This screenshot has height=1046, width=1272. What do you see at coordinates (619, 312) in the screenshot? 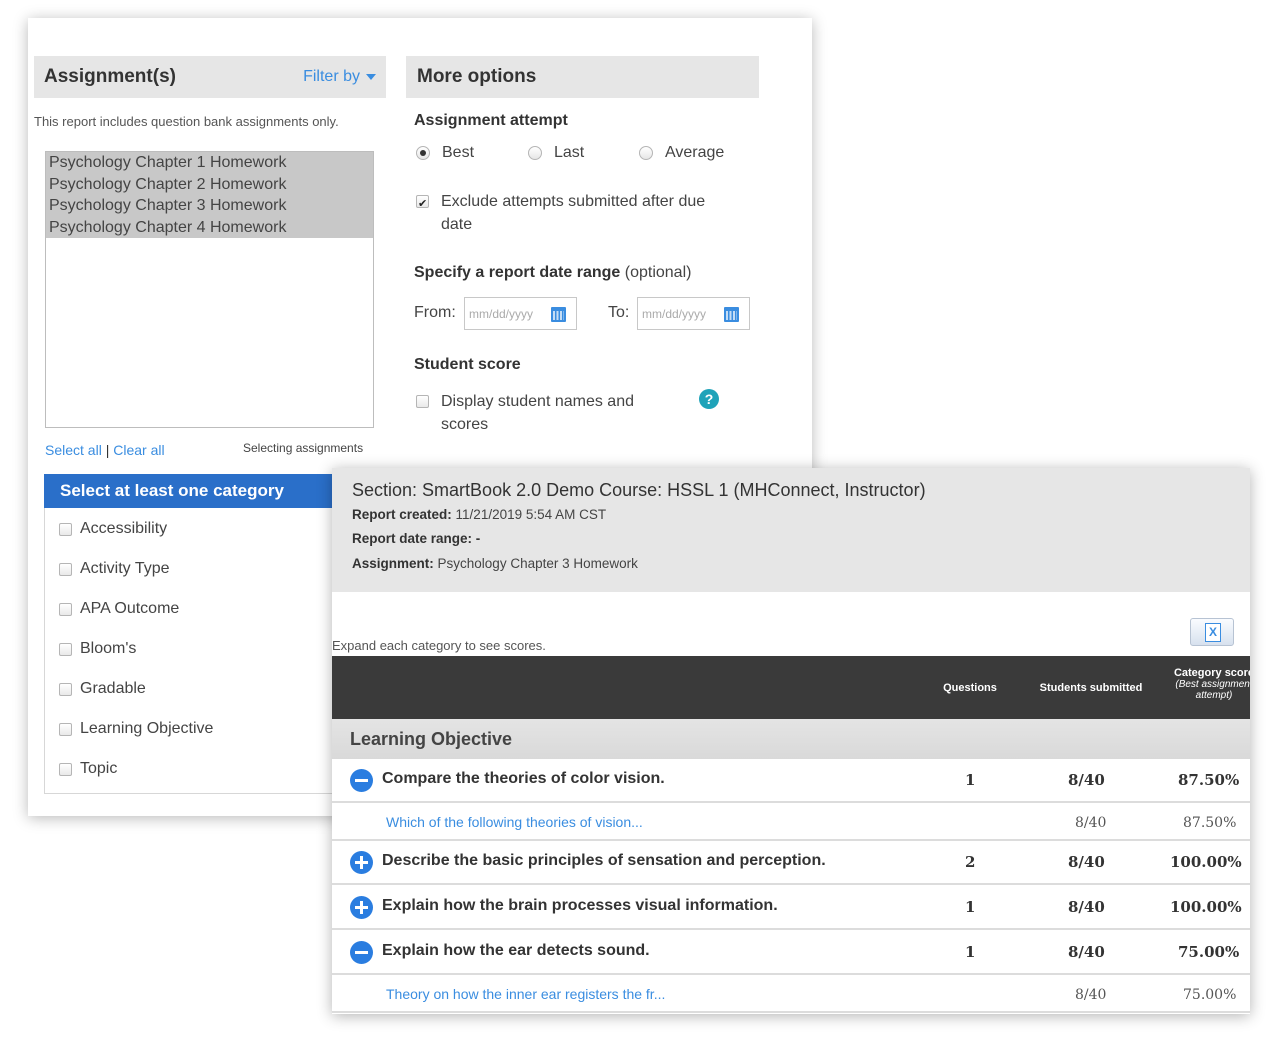
I see `to-label: To:` at bounding box center [619, 312].